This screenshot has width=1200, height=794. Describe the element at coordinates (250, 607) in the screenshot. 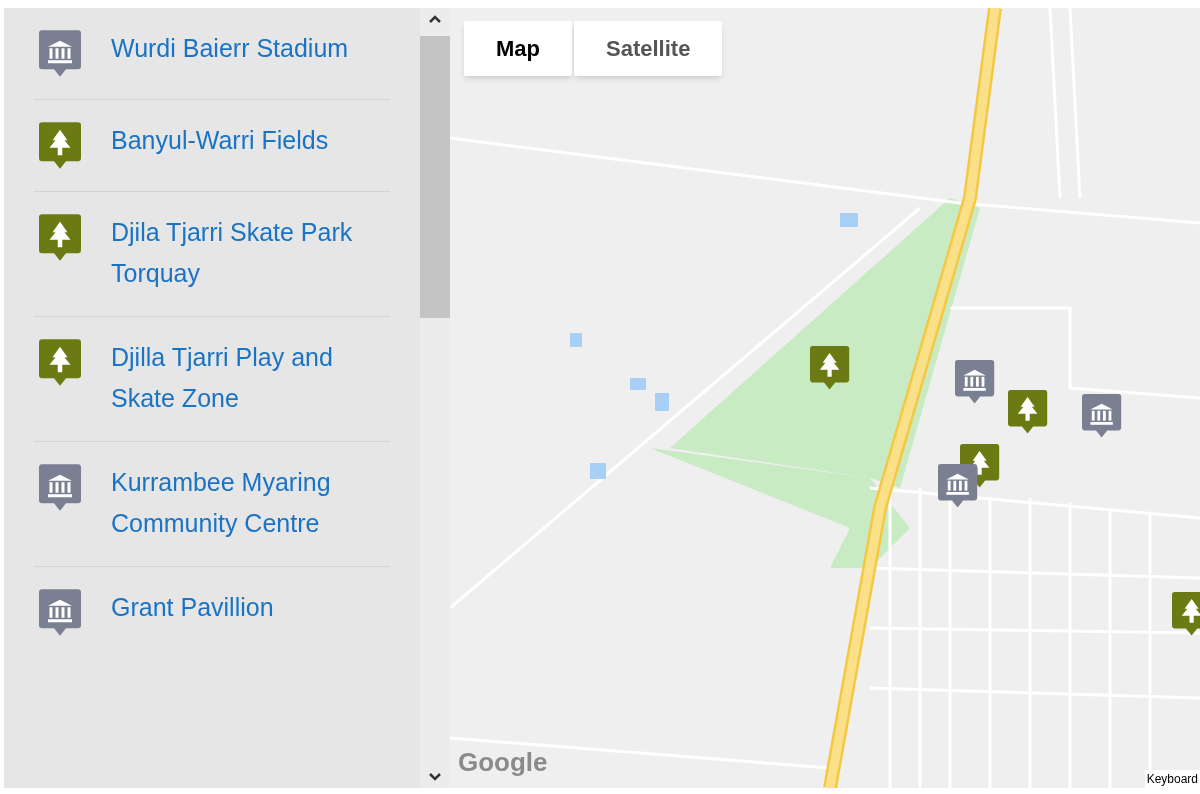

I see `place-link: Grant Pavillion` at that location.